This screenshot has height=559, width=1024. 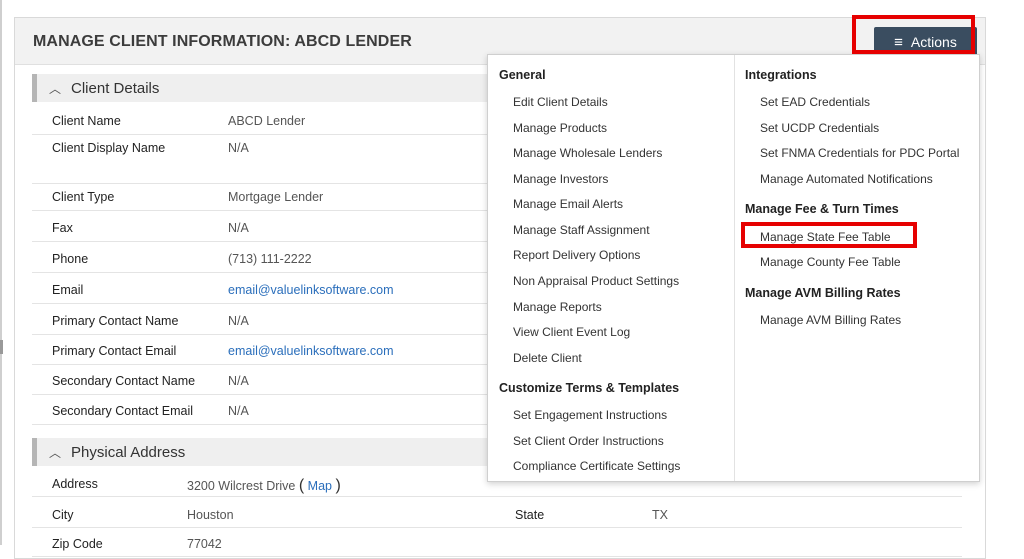 What do you see at coordinates (819, 128) in the screenshot?
I see `menu-item-set-ucdp-credentials: Set UCDP Credentials` at bounding box center [819, 128].